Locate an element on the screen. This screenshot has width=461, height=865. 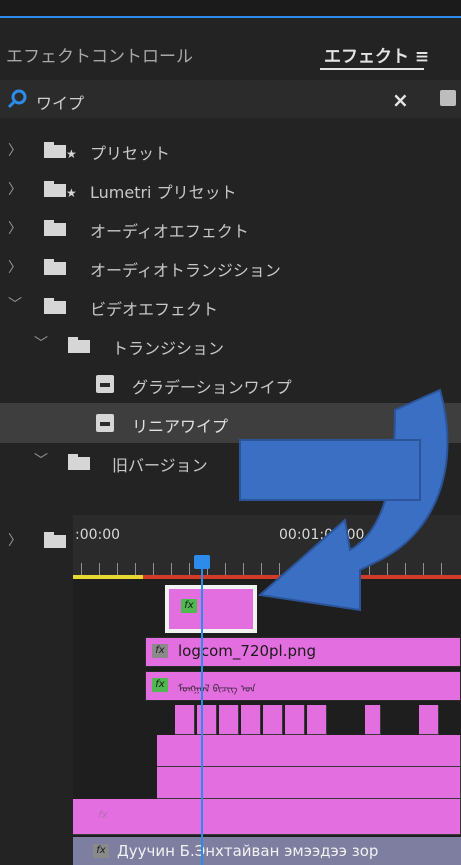
clip-name: ᠮᠣᠩᠭᠣᠯ ᠪᠢᠴᠢᠭ᠌ ᠤᠨ is located at coordinates (217, 689).